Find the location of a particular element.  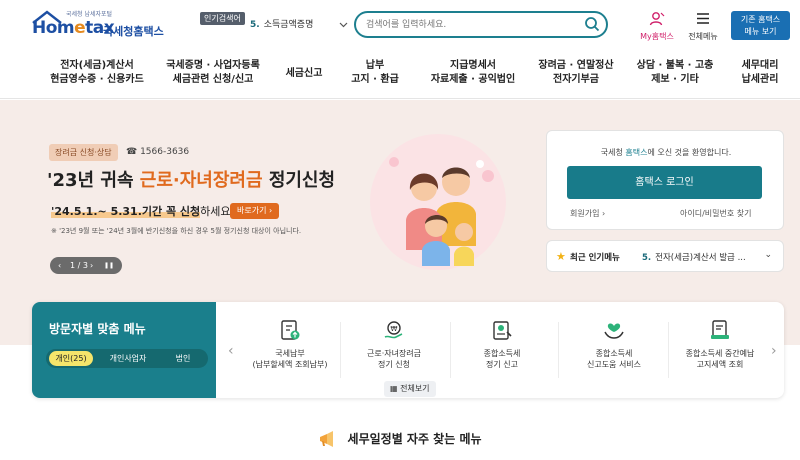

legacy-menu-button: 기존 홈택스 메뉴 보기 is located at coordinates (760, 25).